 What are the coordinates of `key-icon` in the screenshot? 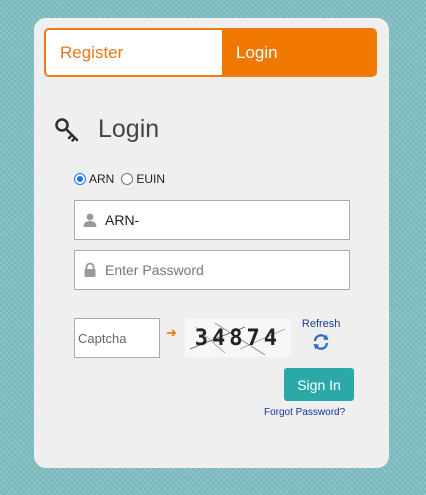 It's located at (67, 130).